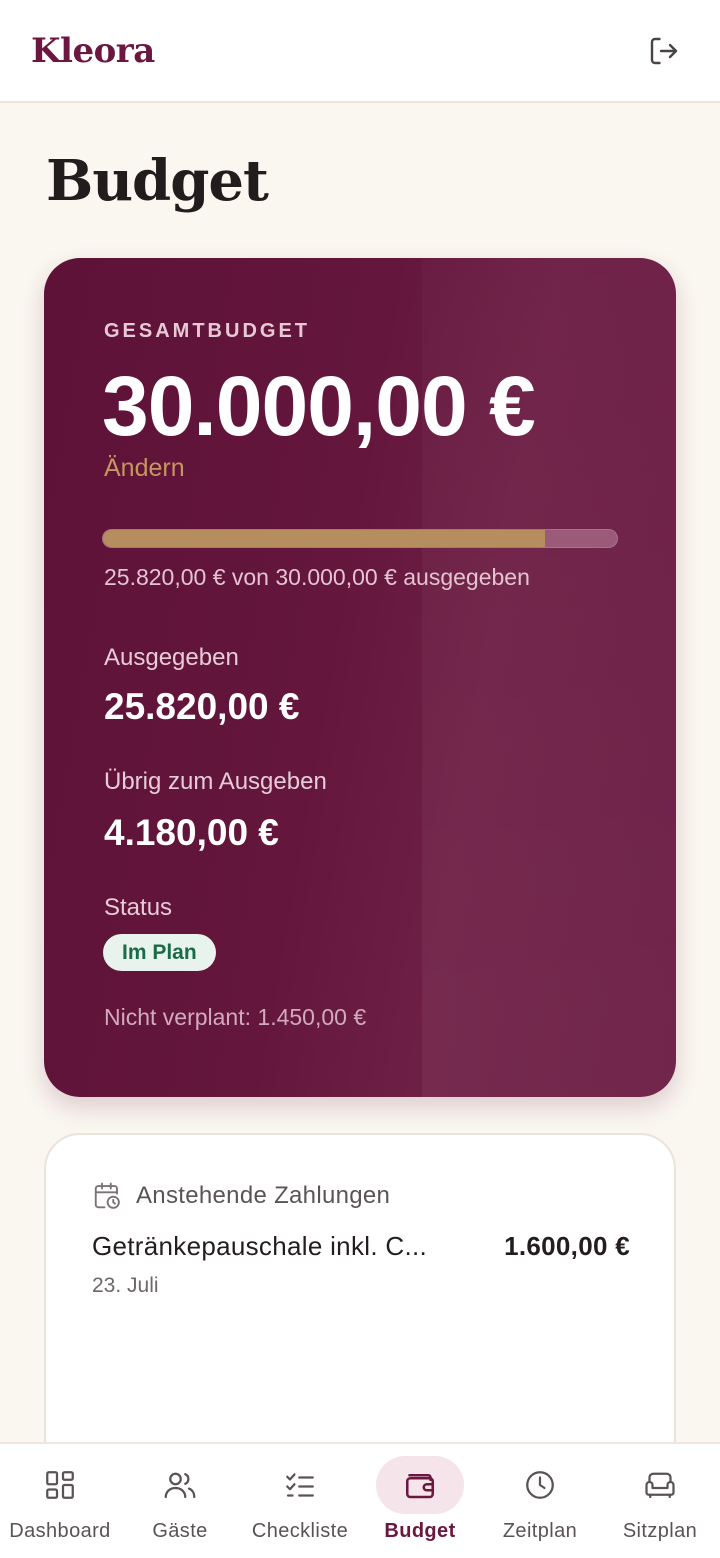  I want to click on nav-item-dashboard: Dashboard, so click(60, 1501).